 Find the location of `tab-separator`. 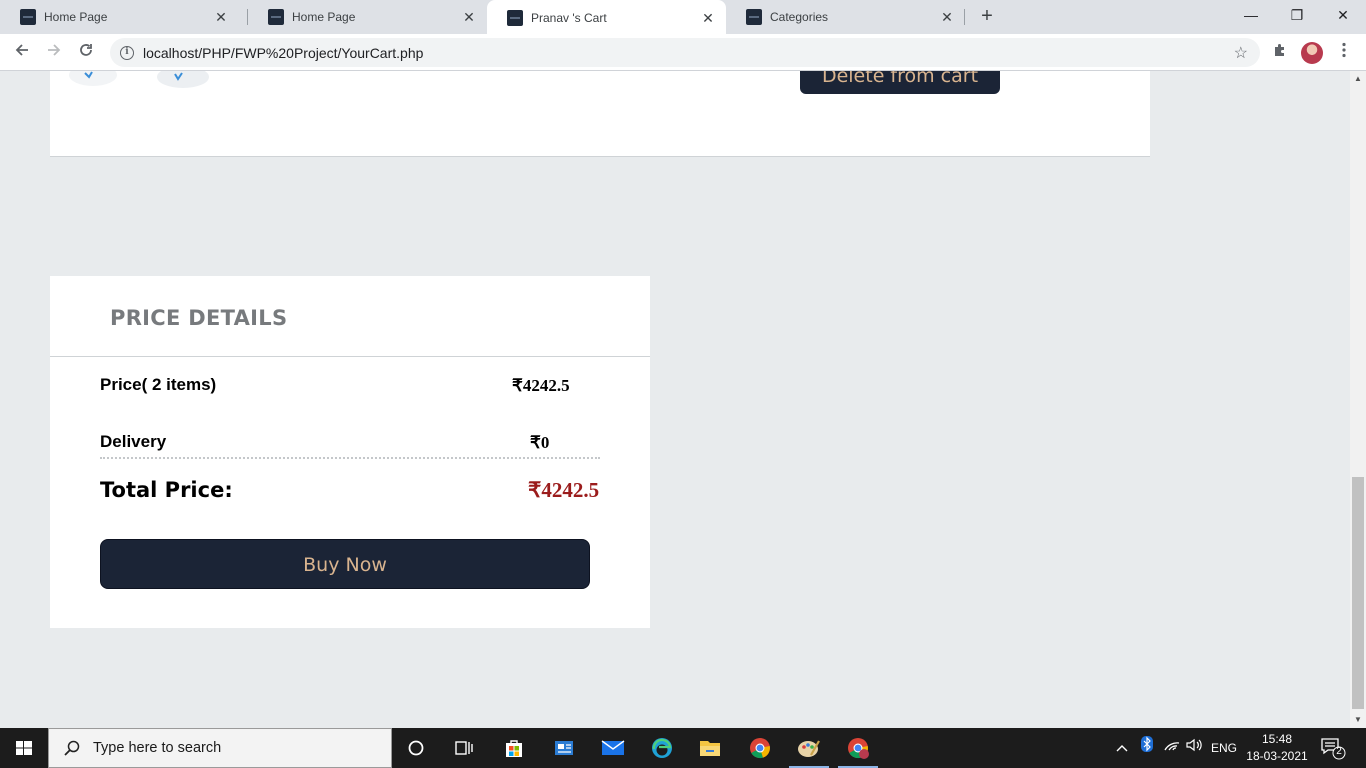

tab-separator is located at coordinates (964, 17).